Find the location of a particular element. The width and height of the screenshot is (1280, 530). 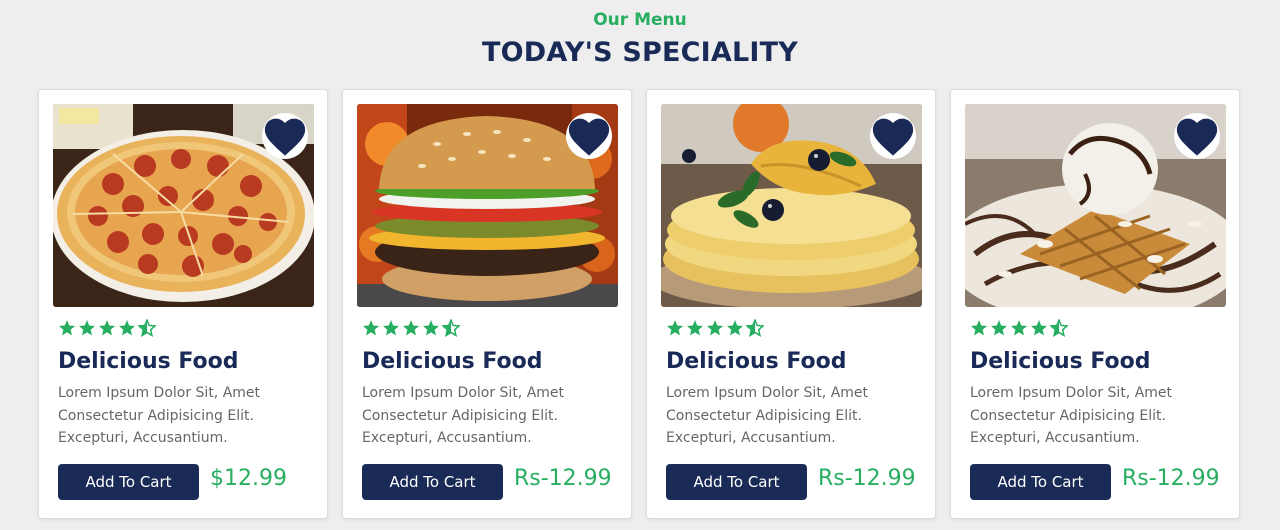

section-subtitle: Our Menu is located at coordinates (640, 20).